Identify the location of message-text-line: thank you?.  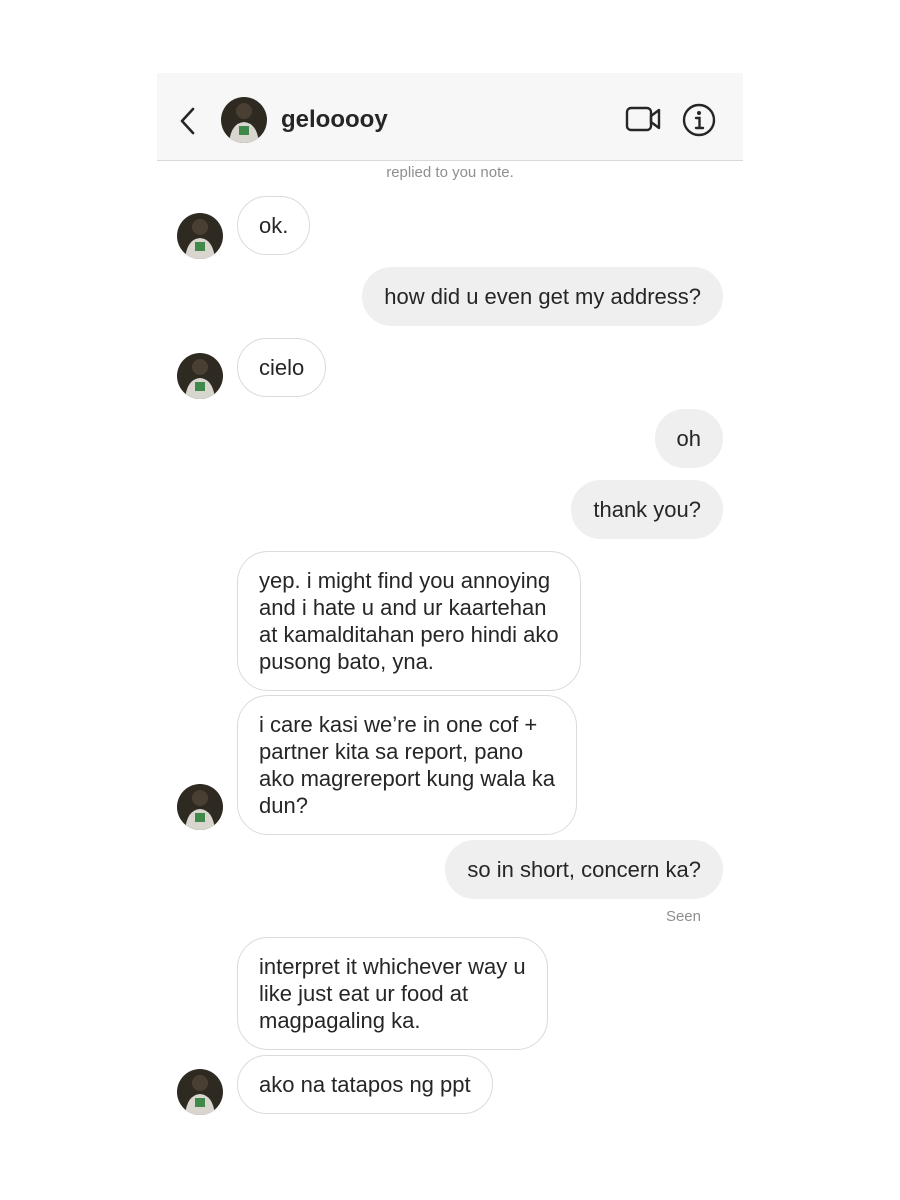
(647, 509).